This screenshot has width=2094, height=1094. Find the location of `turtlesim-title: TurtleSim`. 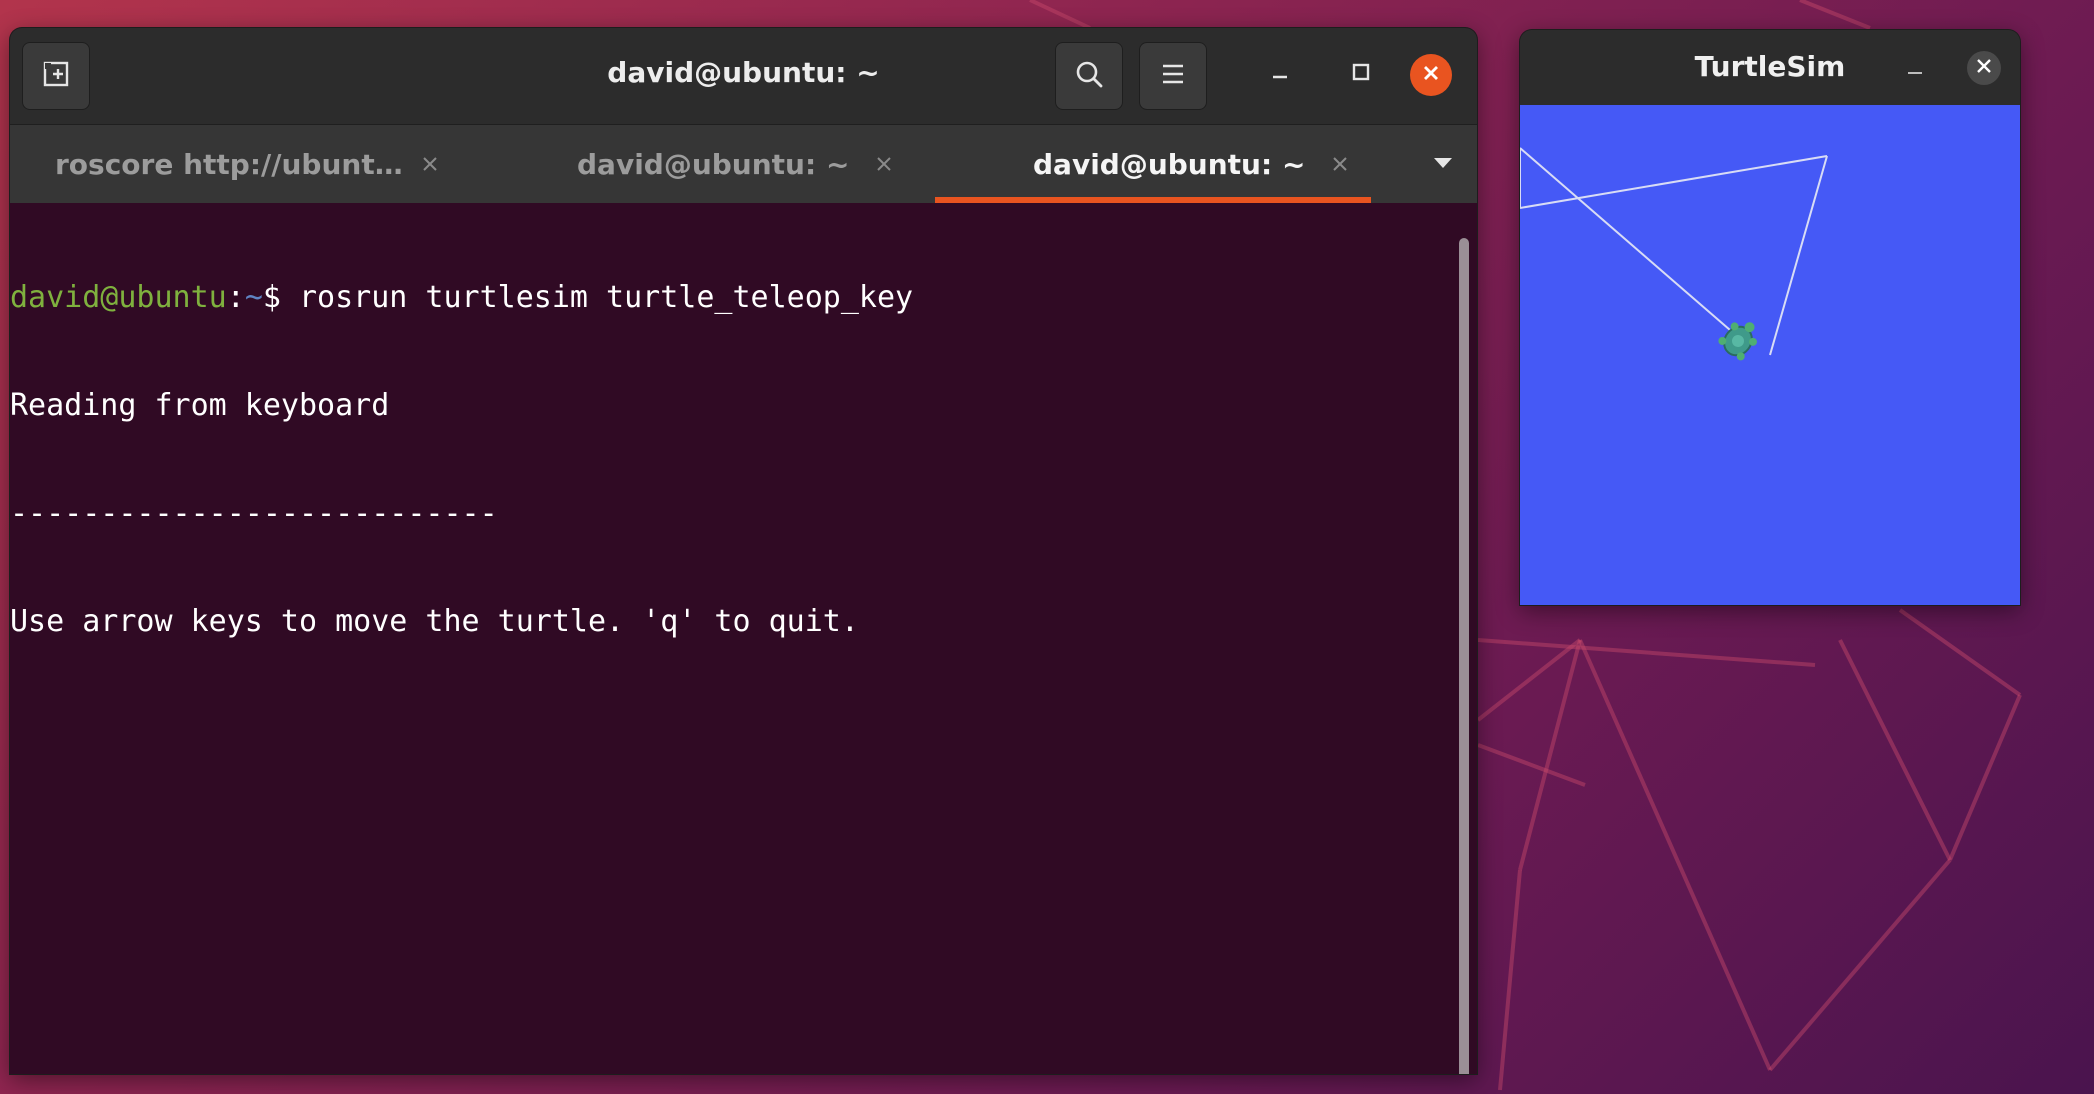

turtlesim-title: TurtleSim is located at coordinates (1770, 66).